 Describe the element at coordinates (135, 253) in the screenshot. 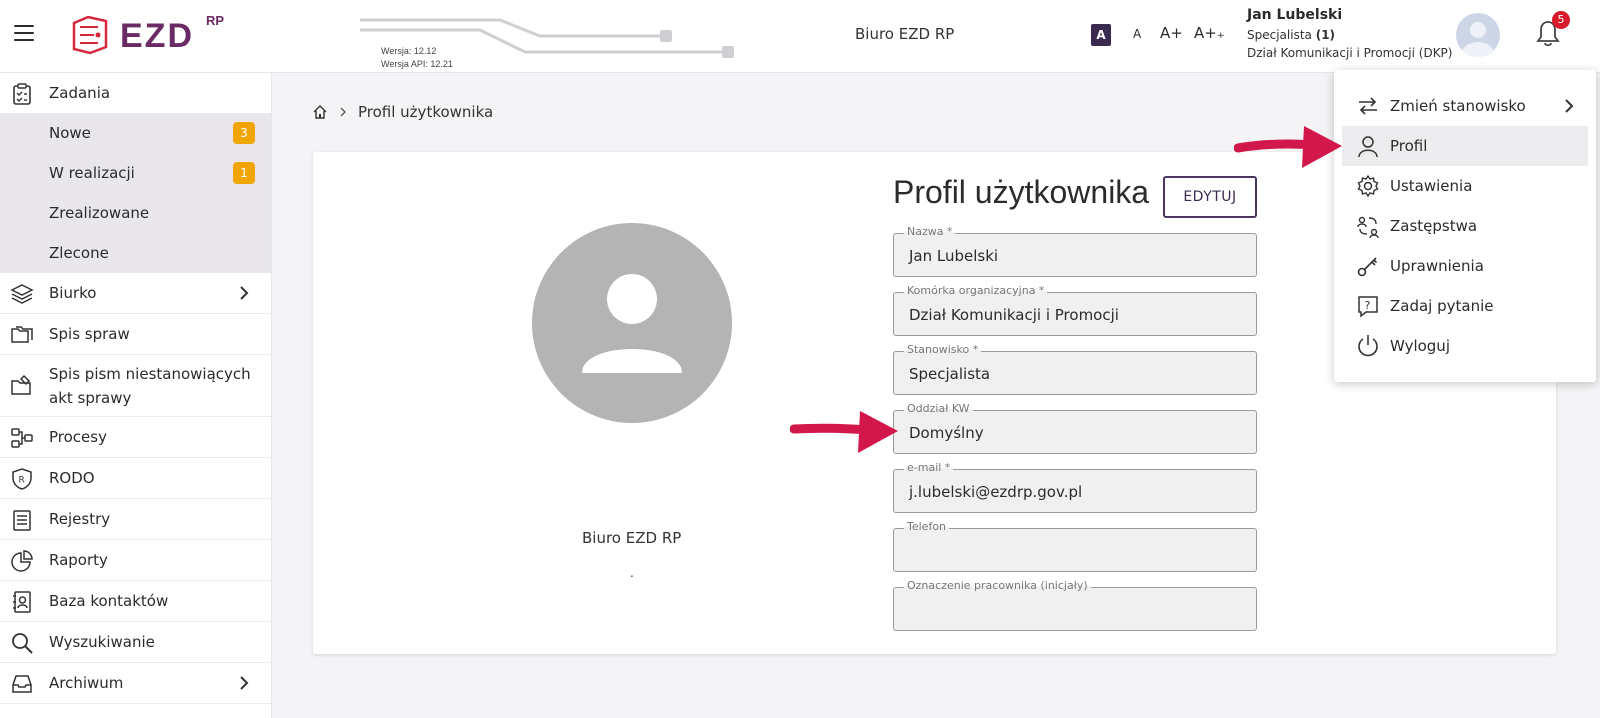

I see `sidebar-subitem-zlecone: Zlecone` at that location.